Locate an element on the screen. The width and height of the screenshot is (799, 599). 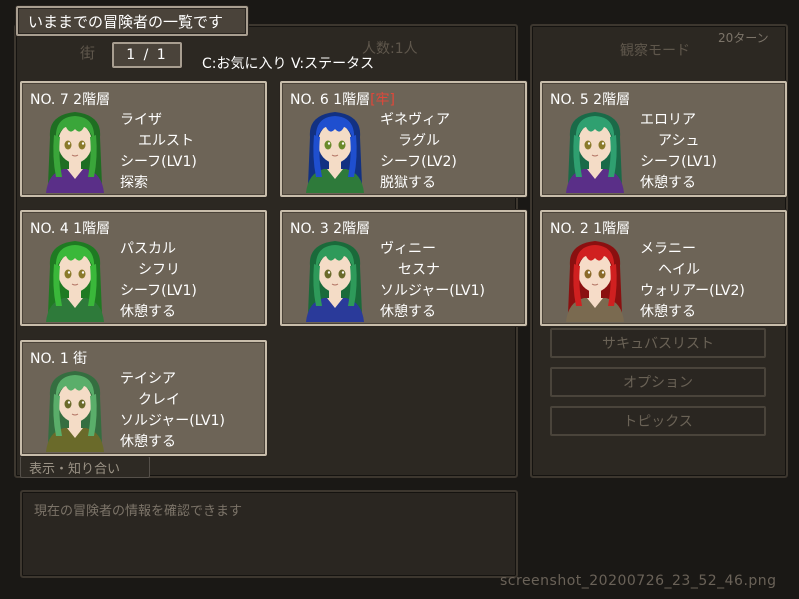
adventurer-card: NO. 5 2階層 エロリア アシュ シーフ(LV1) 休憩する is located at coordinates (663, 139).